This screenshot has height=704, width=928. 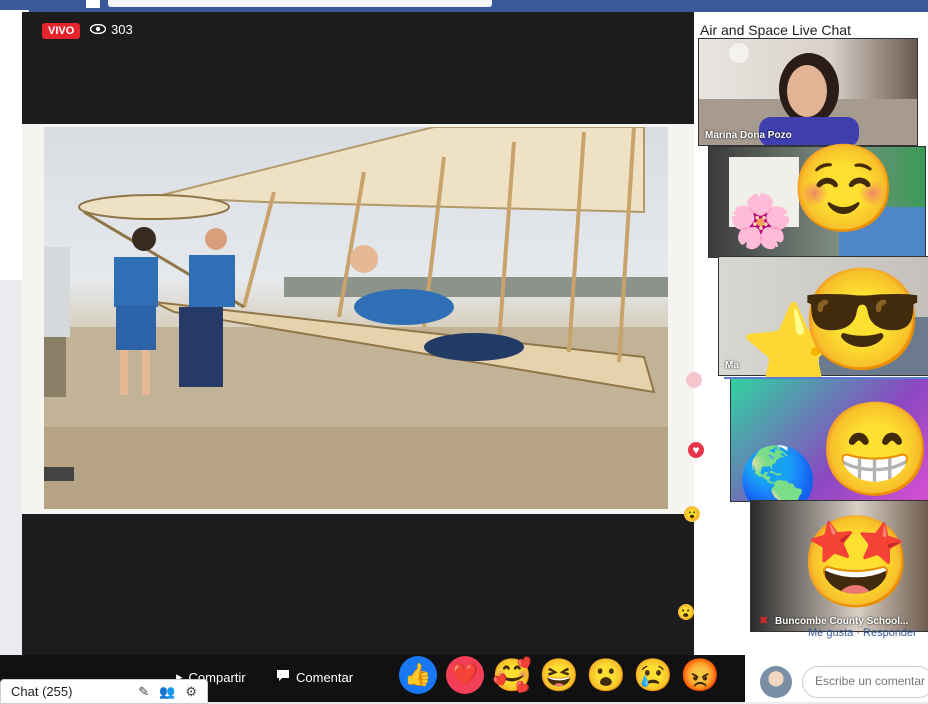 I want to click on comment-field, so click(x=865, y=682).